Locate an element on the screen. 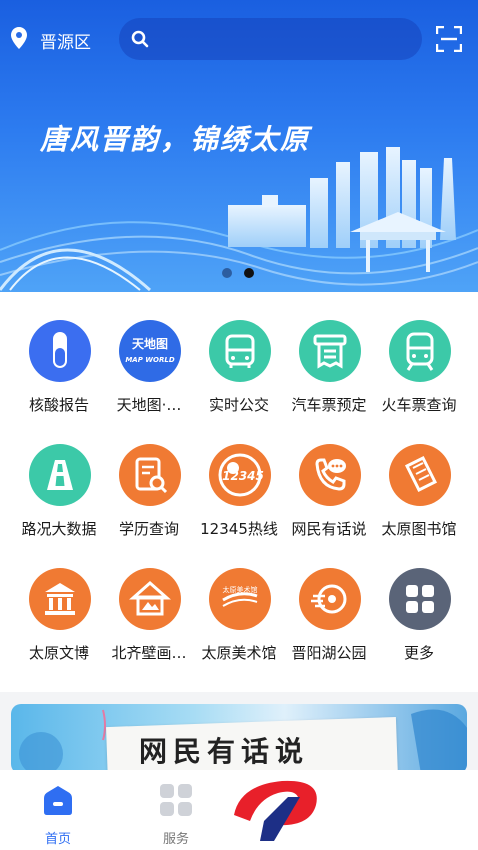 The height and width of the screenshot is (850, 478). library-book-icon is located at coordinates (420, 475).